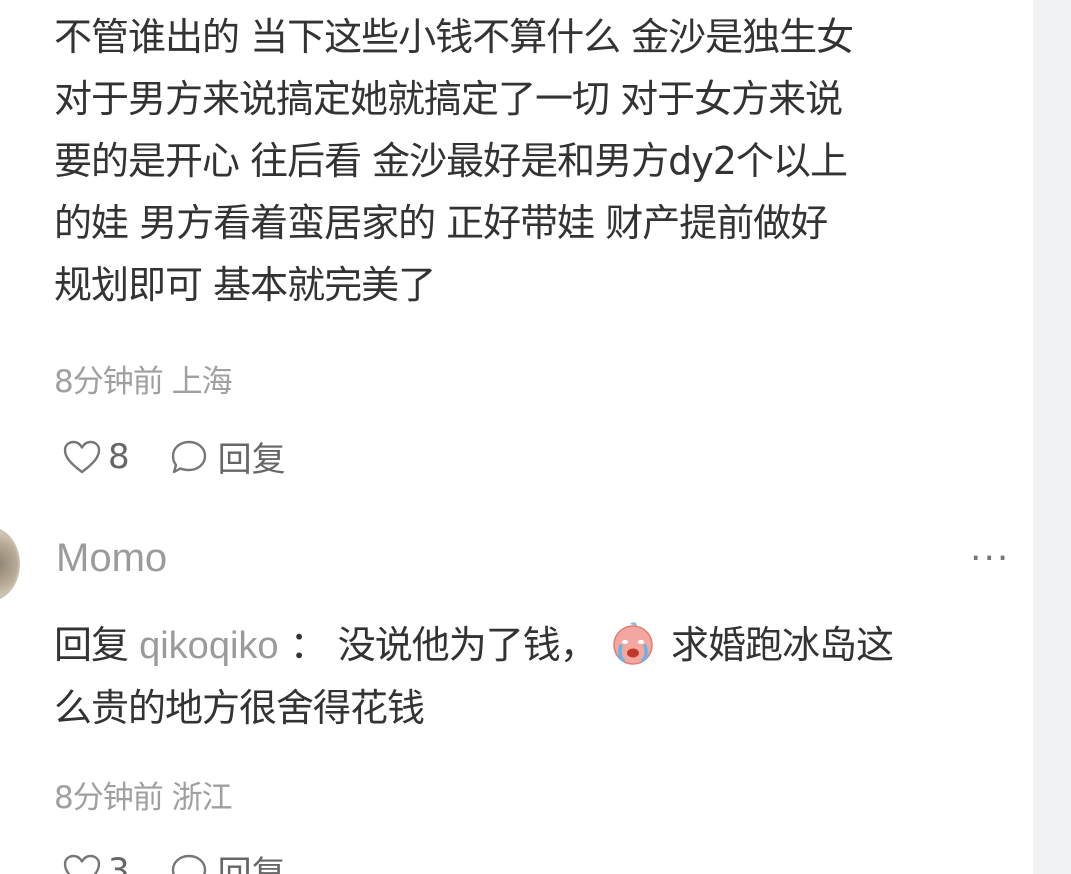 The image size is (1071, 874). Describe the element at coordinates (119, 862) in the screenshot. I see `like-count: 3` at that location.